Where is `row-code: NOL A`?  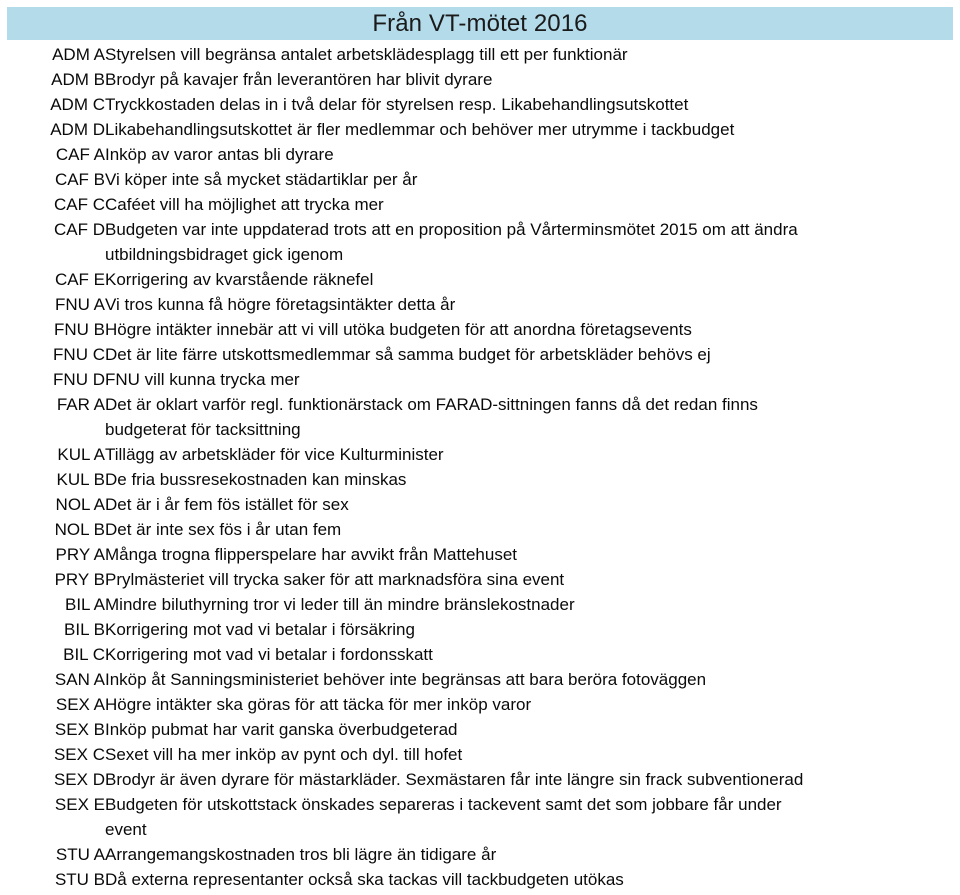 row-code: NOL A is located at coordinates (80, 504).